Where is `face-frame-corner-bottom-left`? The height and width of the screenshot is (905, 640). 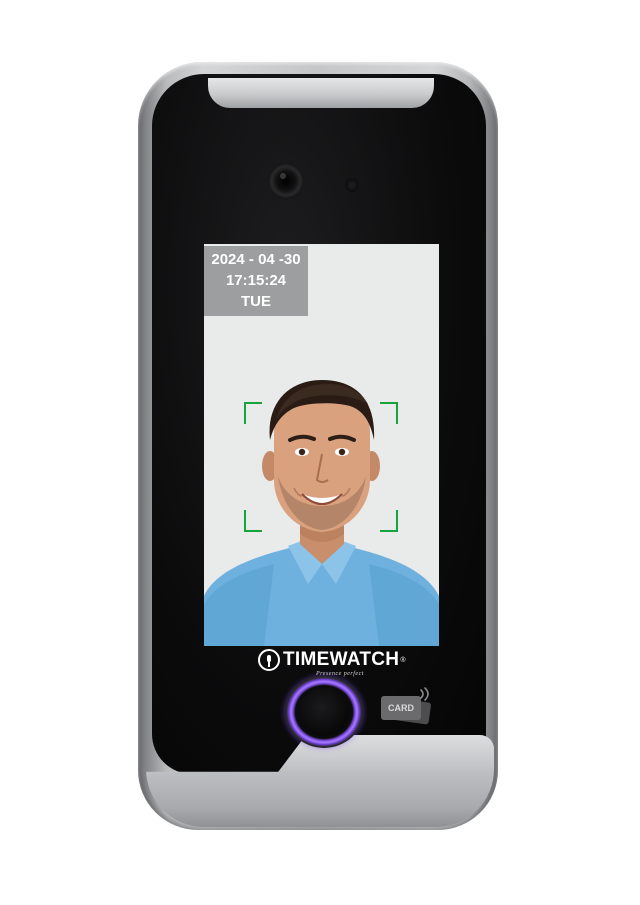 face-frame-corner-bottom-left is located at coordinates (253, 521).